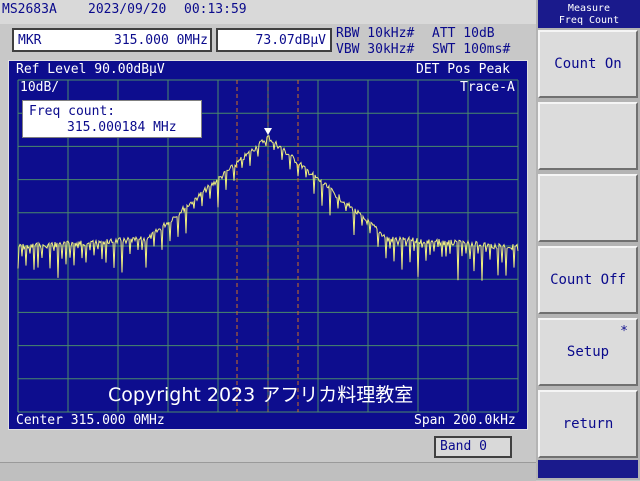  What do you see at coordinates (268, 131) in the screenshot?
I see `marker-triangle` at bounding box center [268, 131].